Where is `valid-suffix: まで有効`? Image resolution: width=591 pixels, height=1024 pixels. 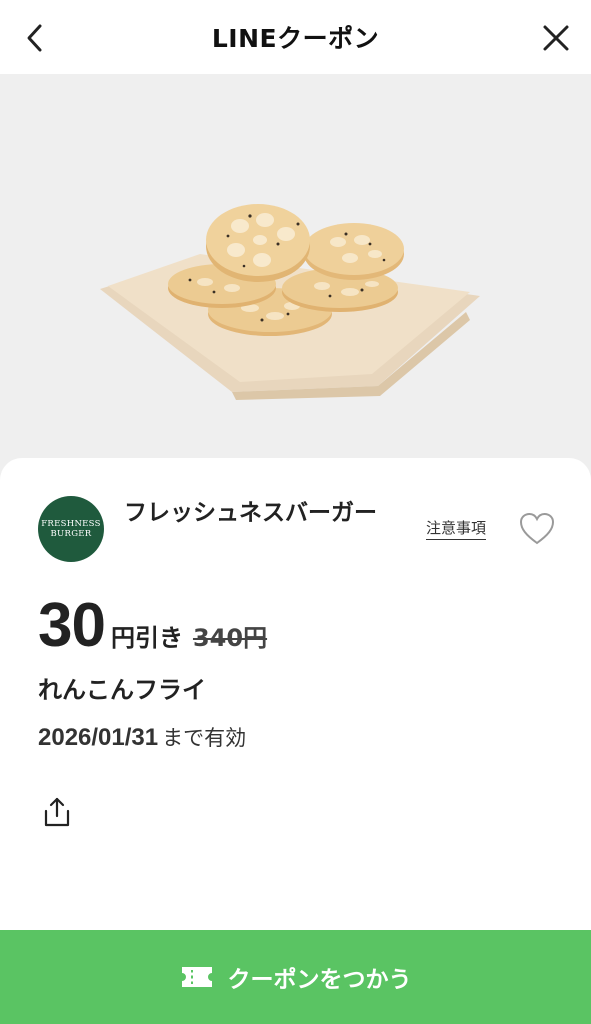
valid-suffix: まで有効 is located at coordinates (204, 738).